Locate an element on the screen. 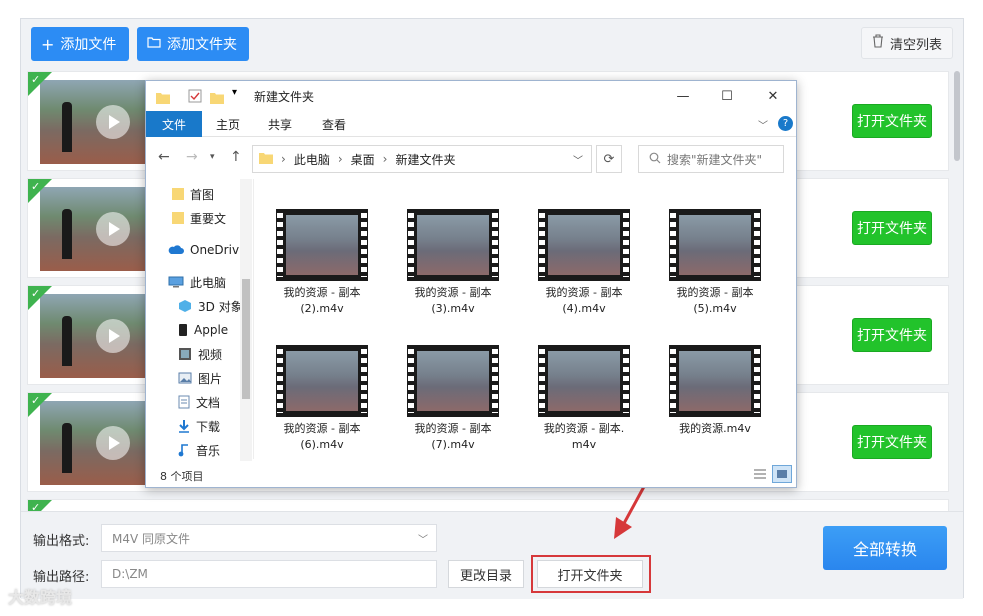 This screenshot has width=983, height=616. nav-item-pinned-1: 首图 is located at coordinates (193, 194).